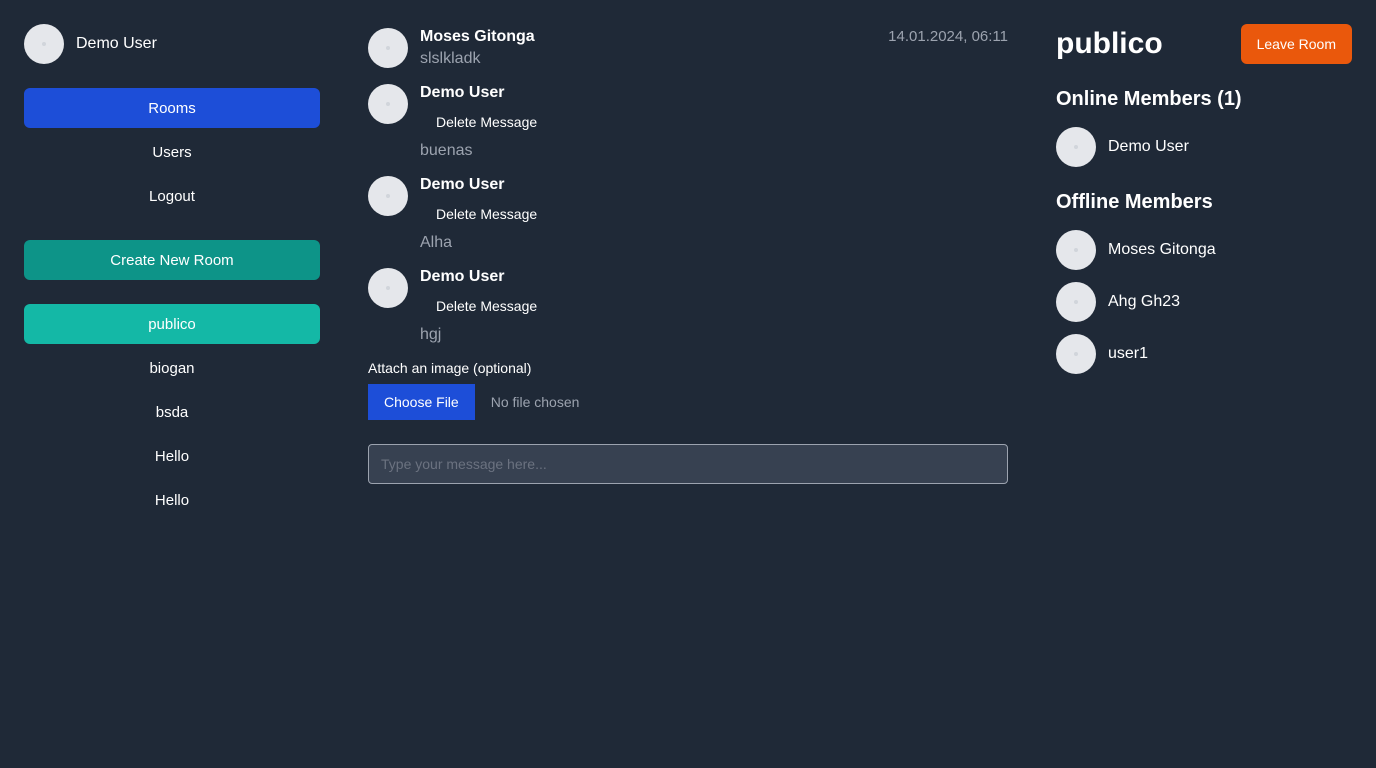  Describe the element at coordinates (172, 260) in the screenshot. I see `create-room-button: Create New Room` at that location.